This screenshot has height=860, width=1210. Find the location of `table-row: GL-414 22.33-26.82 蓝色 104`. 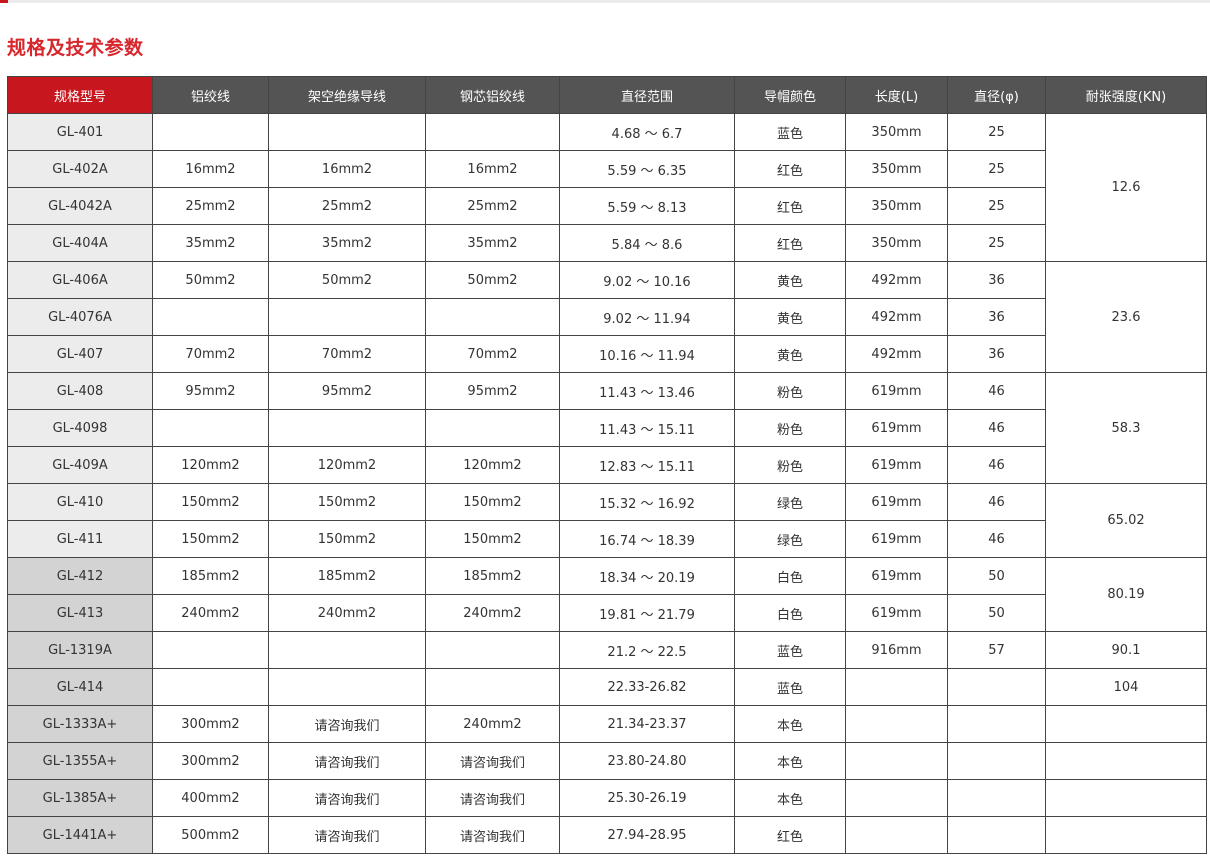

table-row: GL-414 22.33-26.82 蓝色 104 is located at coordinates (607, 687).